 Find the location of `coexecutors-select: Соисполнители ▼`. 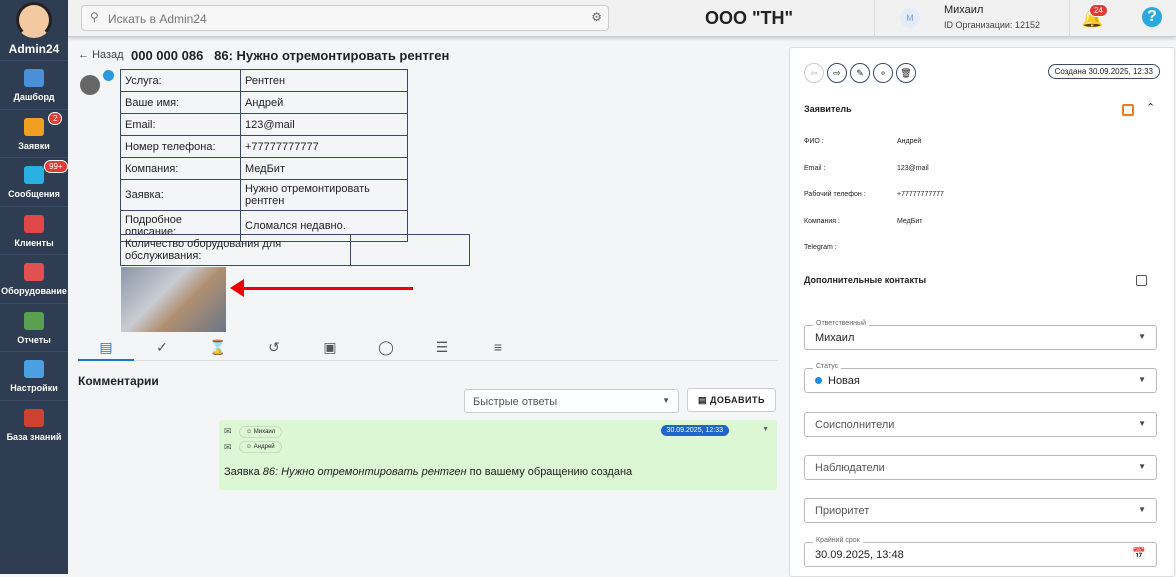

coexecutors-select: Соисполнители ▼ is located at coordinates (980, 424).